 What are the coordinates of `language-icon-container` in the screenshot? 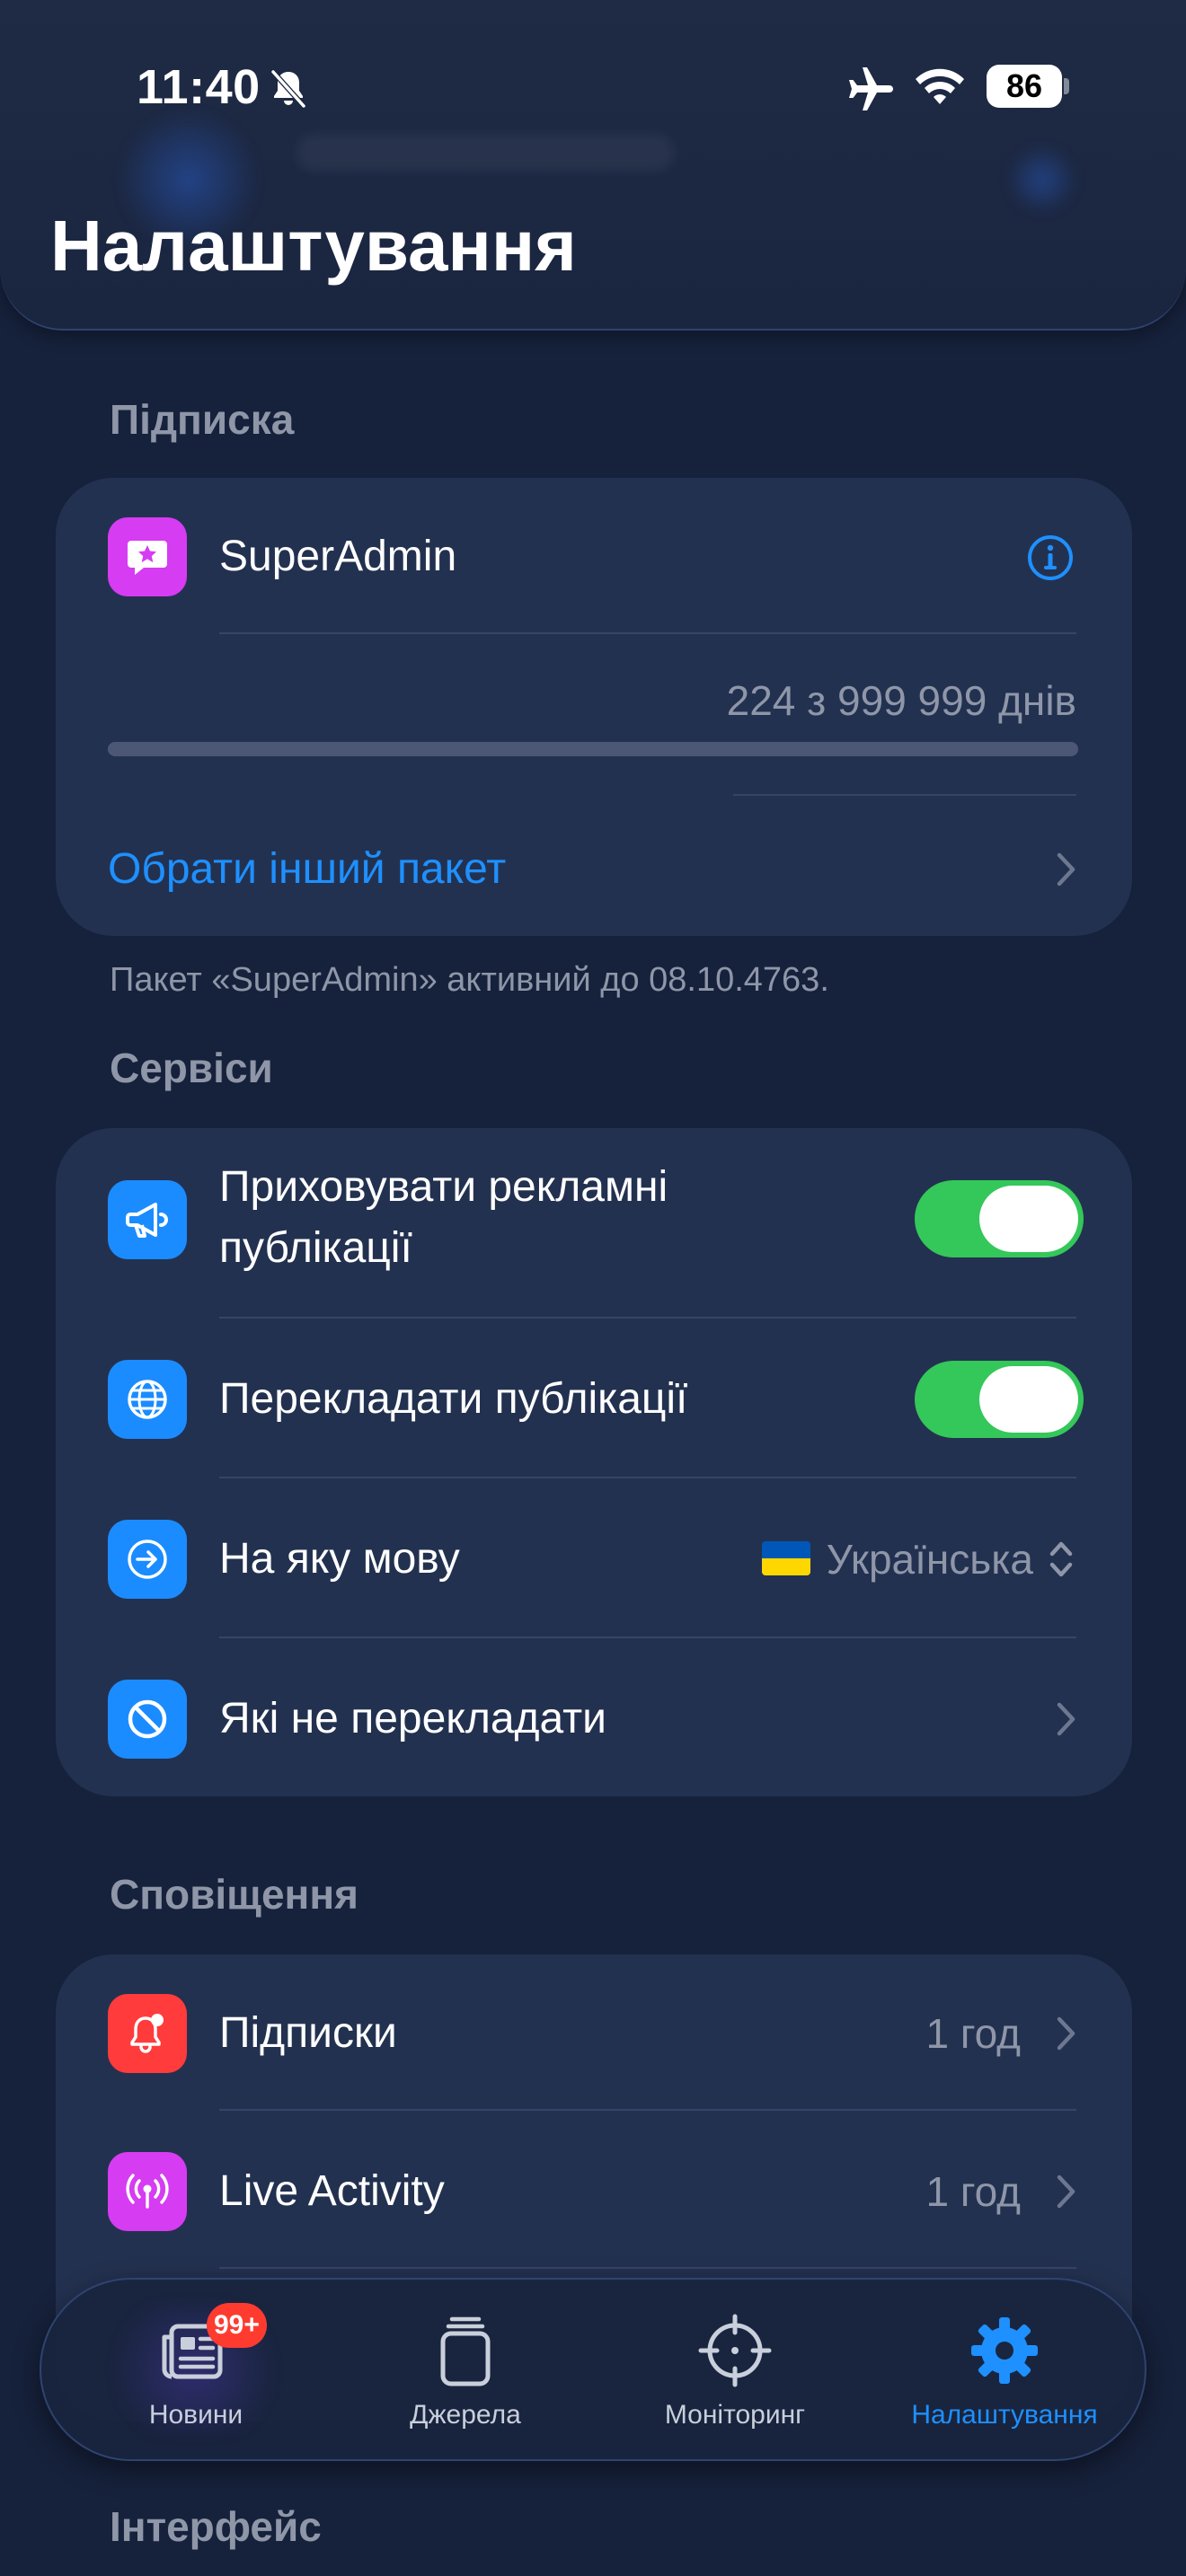 It's located at (147, 1559).